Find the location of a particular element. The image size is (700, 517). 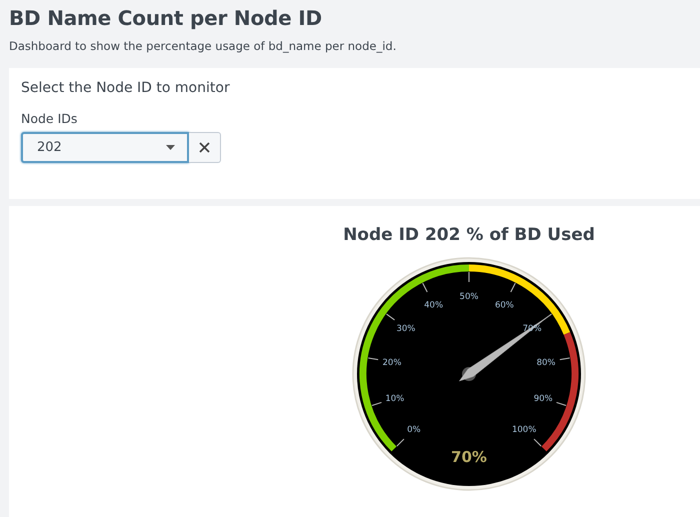

node-id-dropdown: 202 is located at coordinates (105, 147).